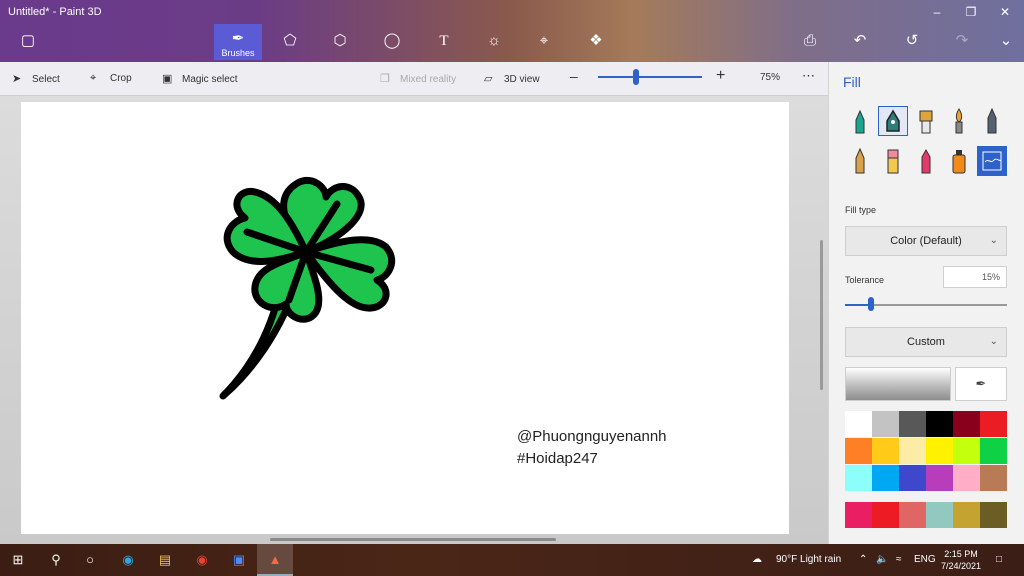 This screenshot has height=576, width=1024. What do you see at coordinates (926, 121) in the screenshot?
I see `brush-oil` at bounding box center [926, 121].